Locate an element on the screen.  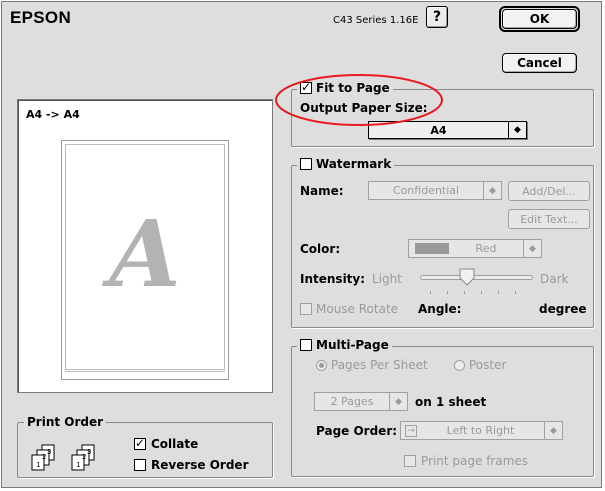
reverse-order-label: Reverse Order is located at coordinates (200, 465).